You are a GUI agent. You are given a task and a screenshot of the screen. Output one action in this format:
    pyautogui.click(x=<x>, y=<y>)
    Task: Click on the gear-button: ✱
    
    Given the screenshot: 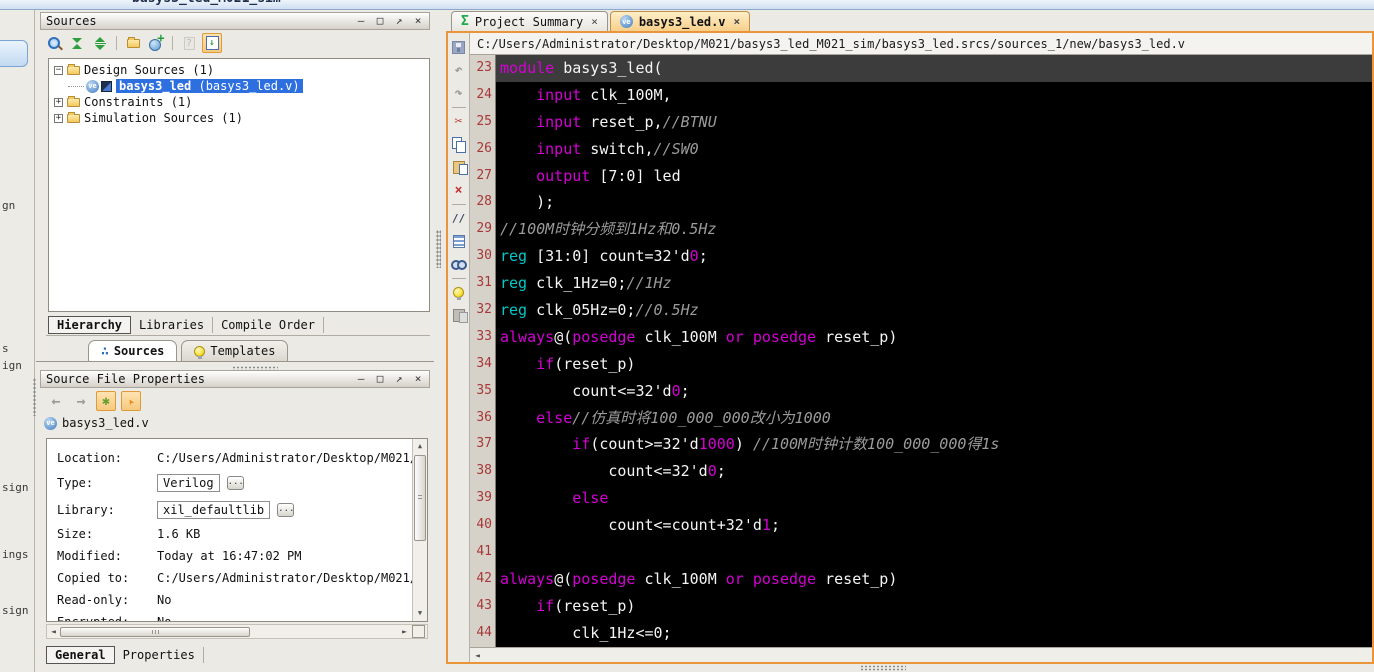 What is the action you would take?
    pyautogui.click(x=106, y=401)
    